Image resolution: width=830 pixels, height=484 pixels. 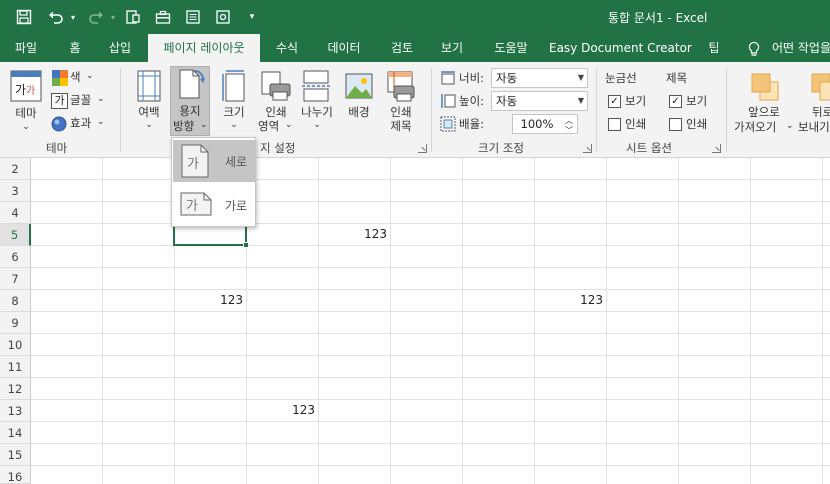 I want to click on width-dropdown-icon: ▼, so click(x=581, y=78).